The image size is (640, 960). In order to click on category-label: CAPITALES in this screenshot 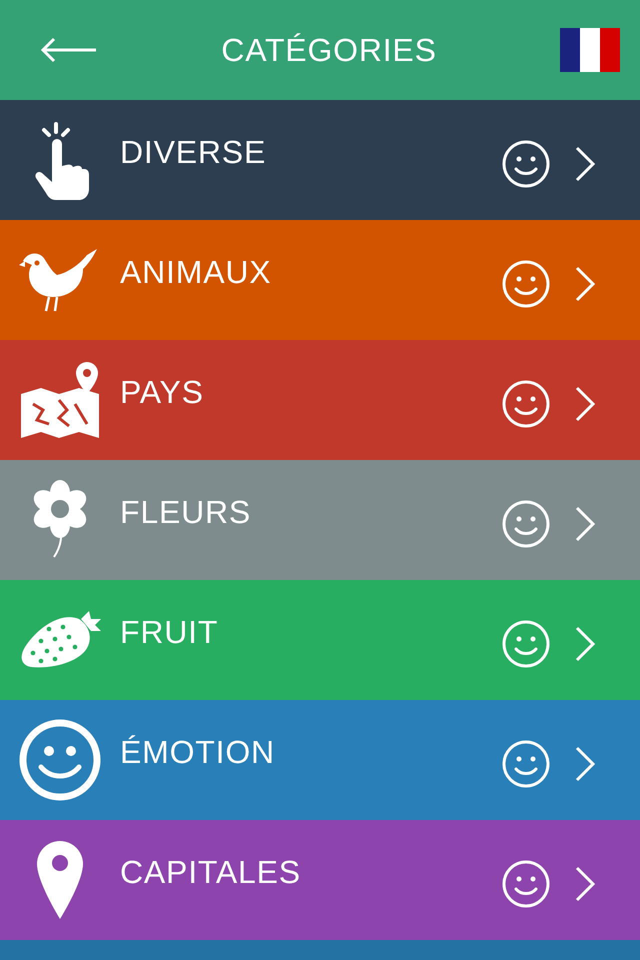, I will do `click(210, 872)`.